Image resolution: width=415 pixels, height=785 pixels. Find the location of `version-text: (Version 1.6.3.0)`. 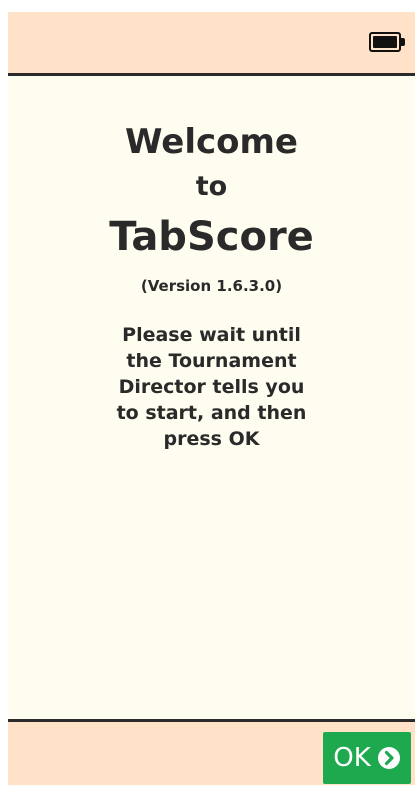

version-text: (Version 1.6.3.0) is located at coordinates (211, 286).